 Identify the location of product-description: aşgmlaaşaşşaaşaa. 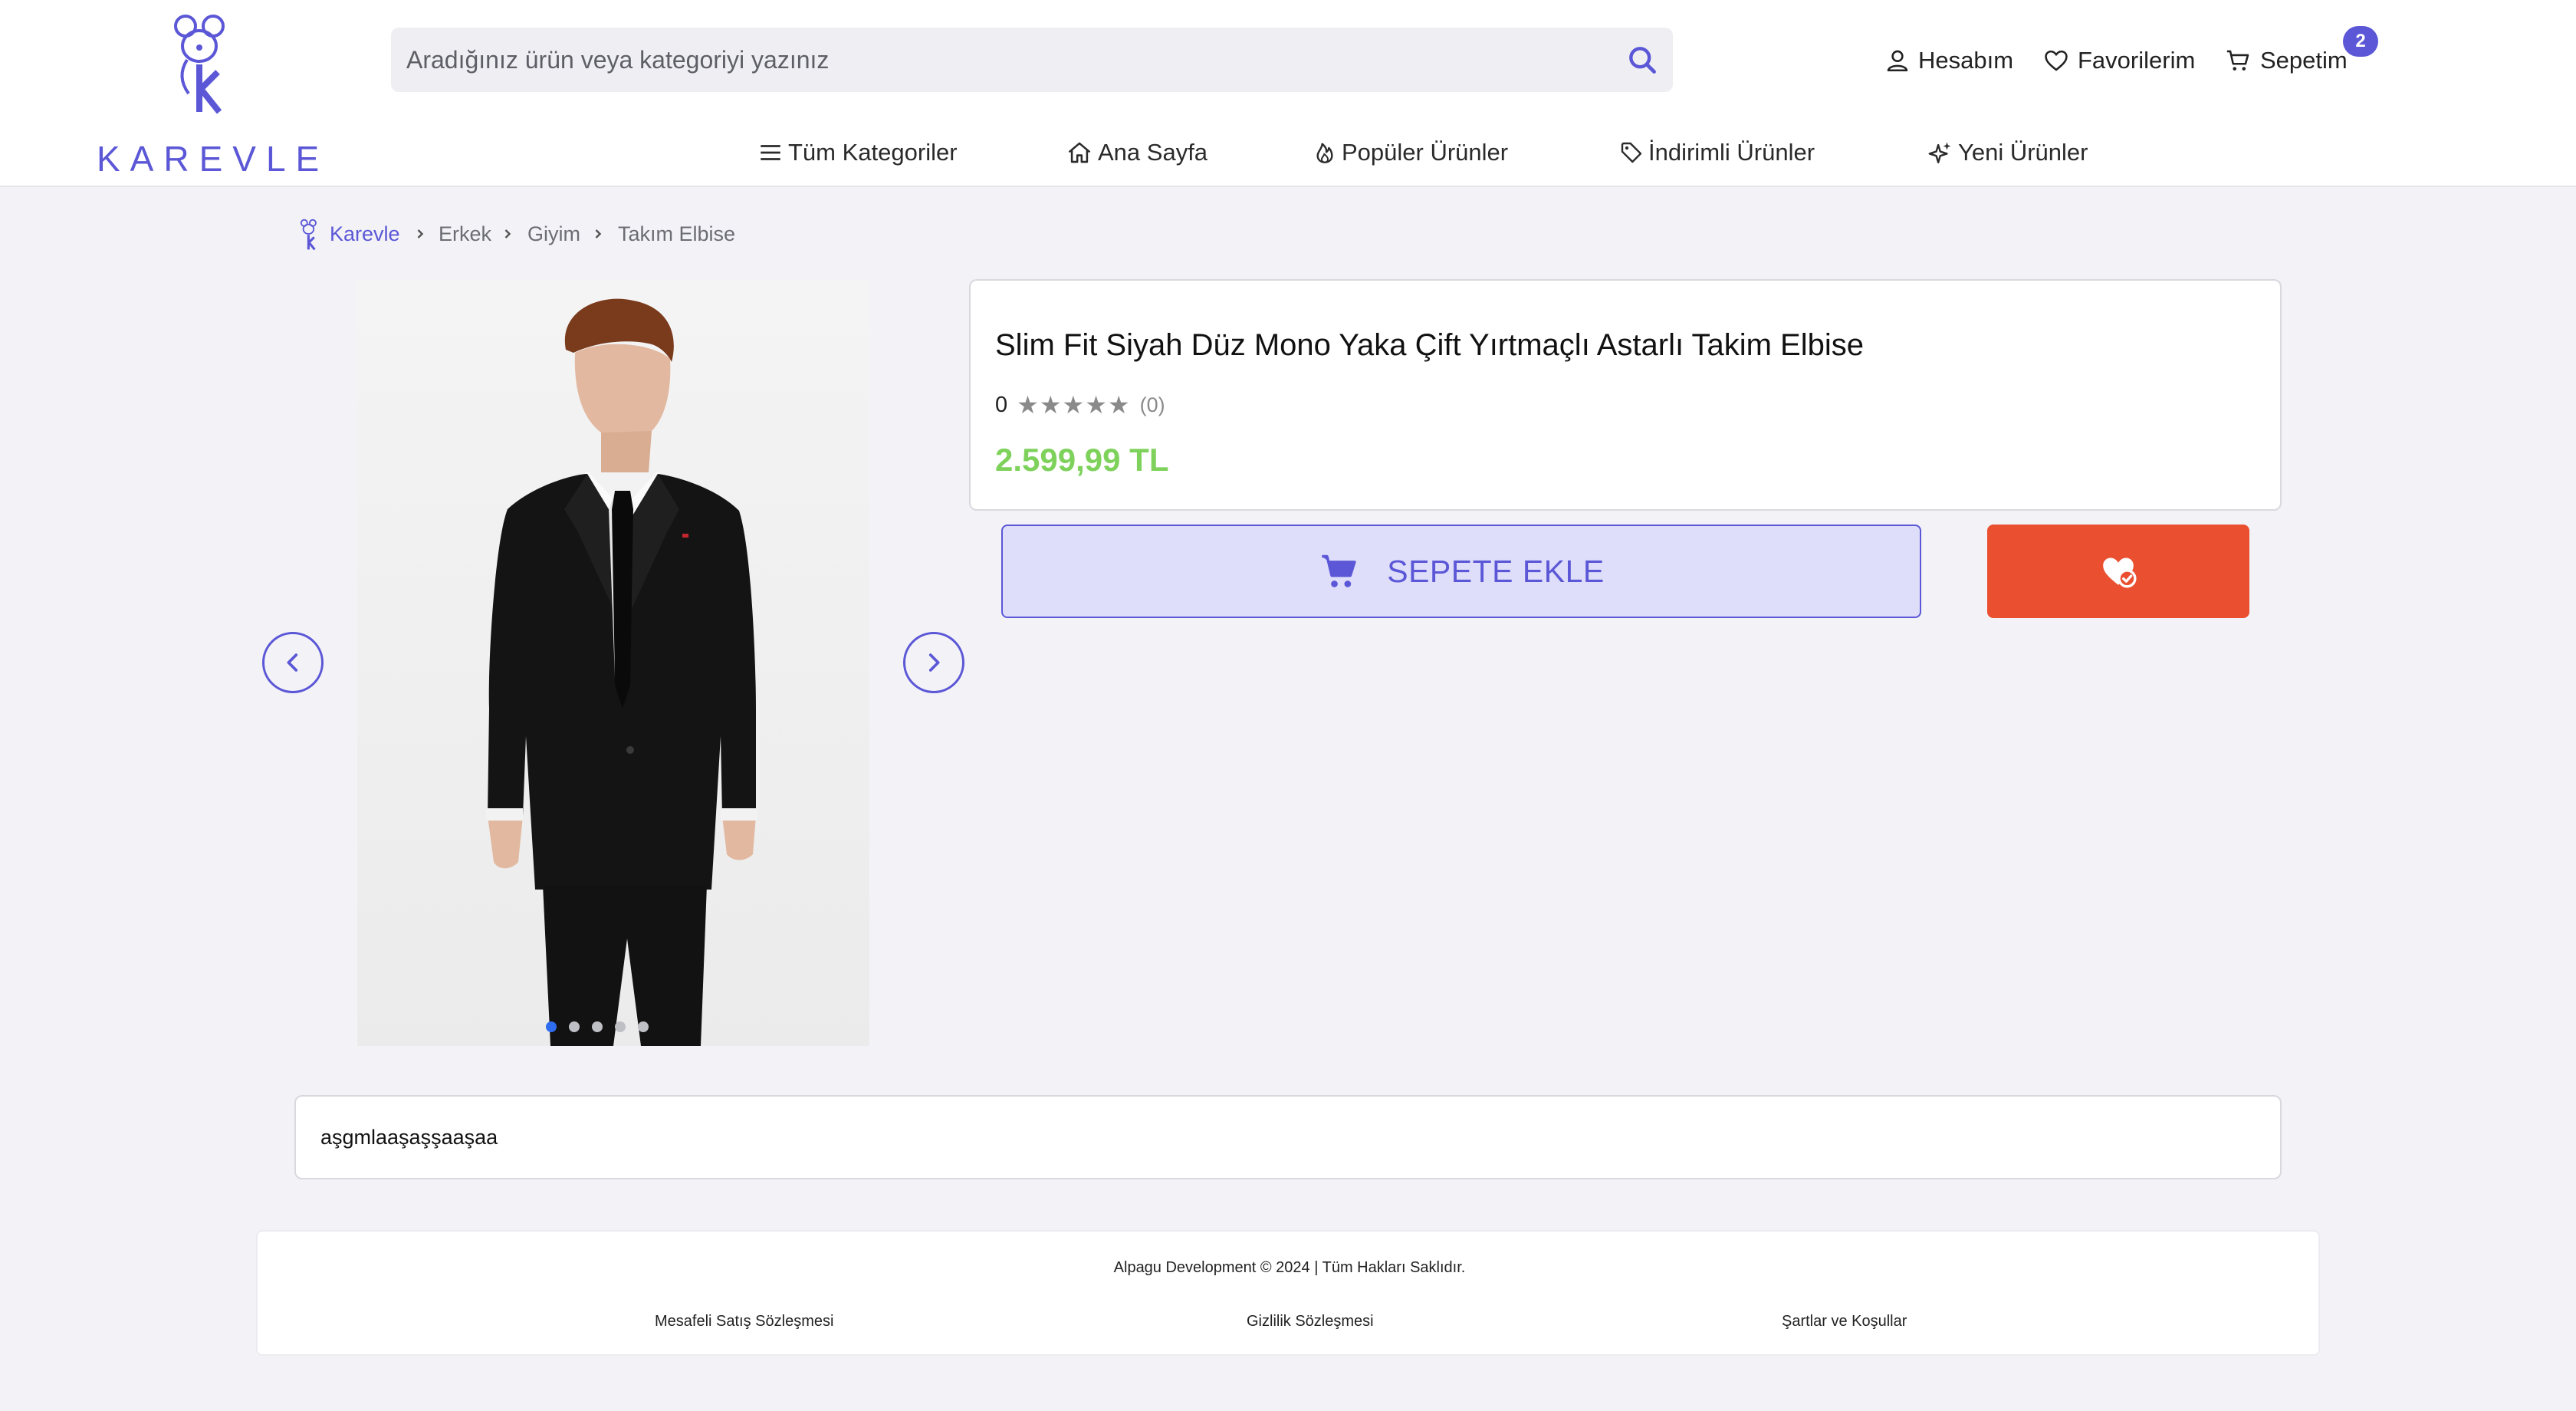
(409, 1138).